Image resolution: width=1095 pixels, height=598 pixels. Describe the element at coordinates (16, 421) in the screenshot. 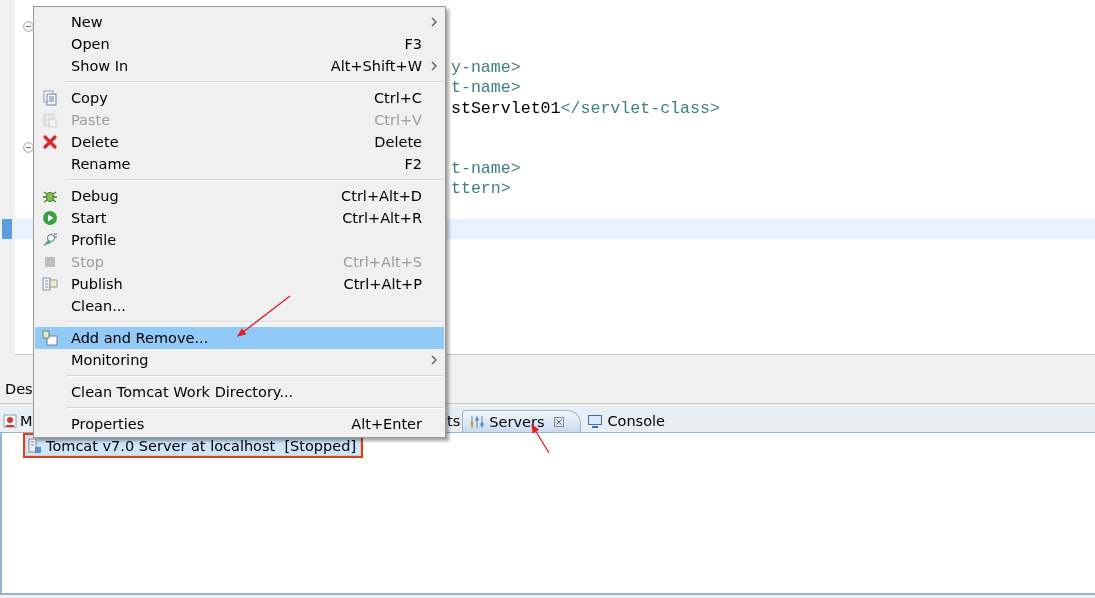

I see `view-tab: M` at that location.